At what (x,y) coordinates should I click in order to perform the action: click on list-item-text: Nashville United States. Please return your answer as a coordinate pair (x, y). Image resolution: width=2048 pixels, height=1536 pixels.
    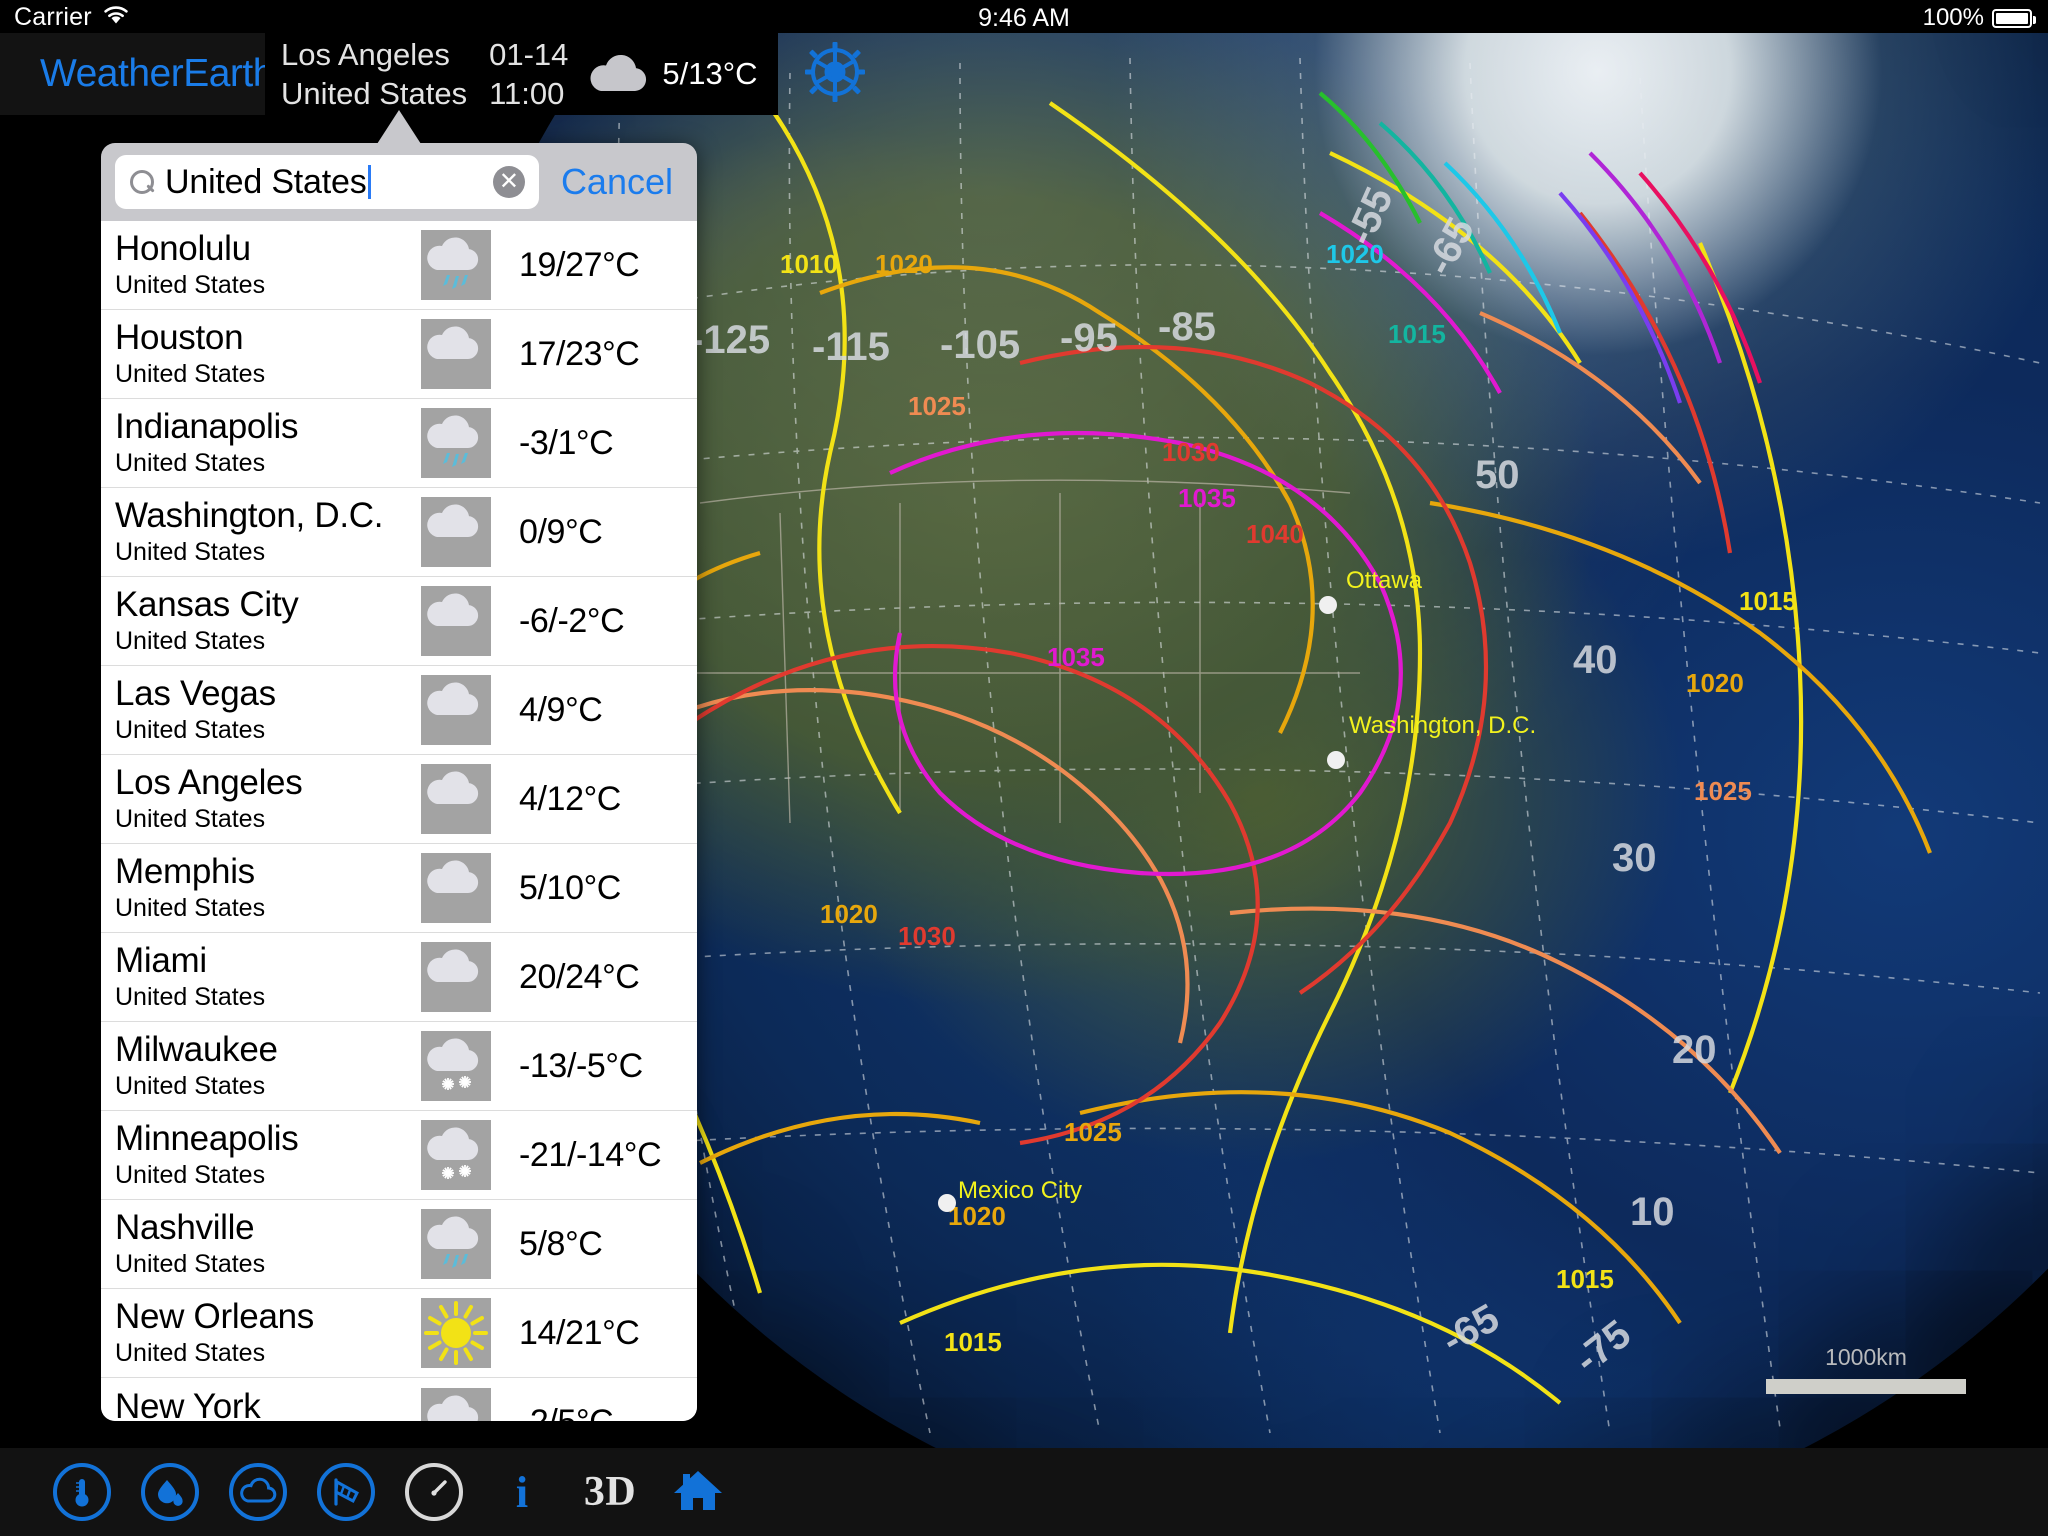
    Looking at the image, I should click on (268, 1244).